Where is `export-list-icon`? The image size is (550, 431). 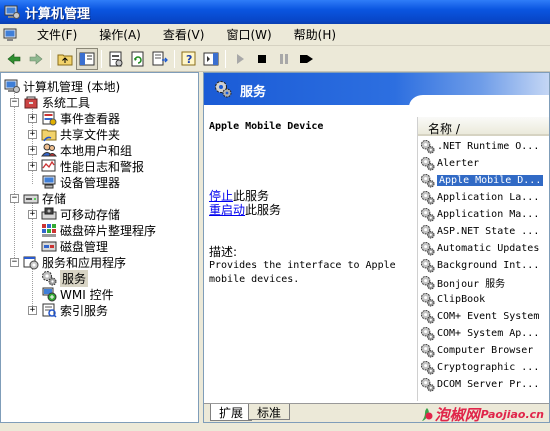 export-list-icon is located at coordinates (160, 58).